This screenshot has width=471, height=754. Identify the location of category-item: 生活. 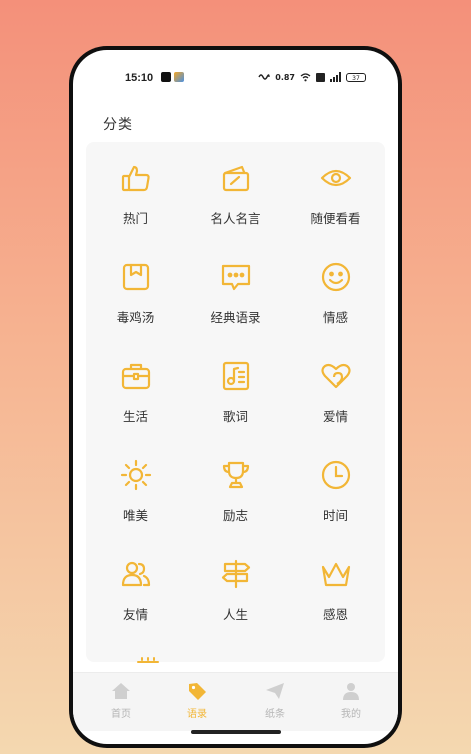
(135, 389).